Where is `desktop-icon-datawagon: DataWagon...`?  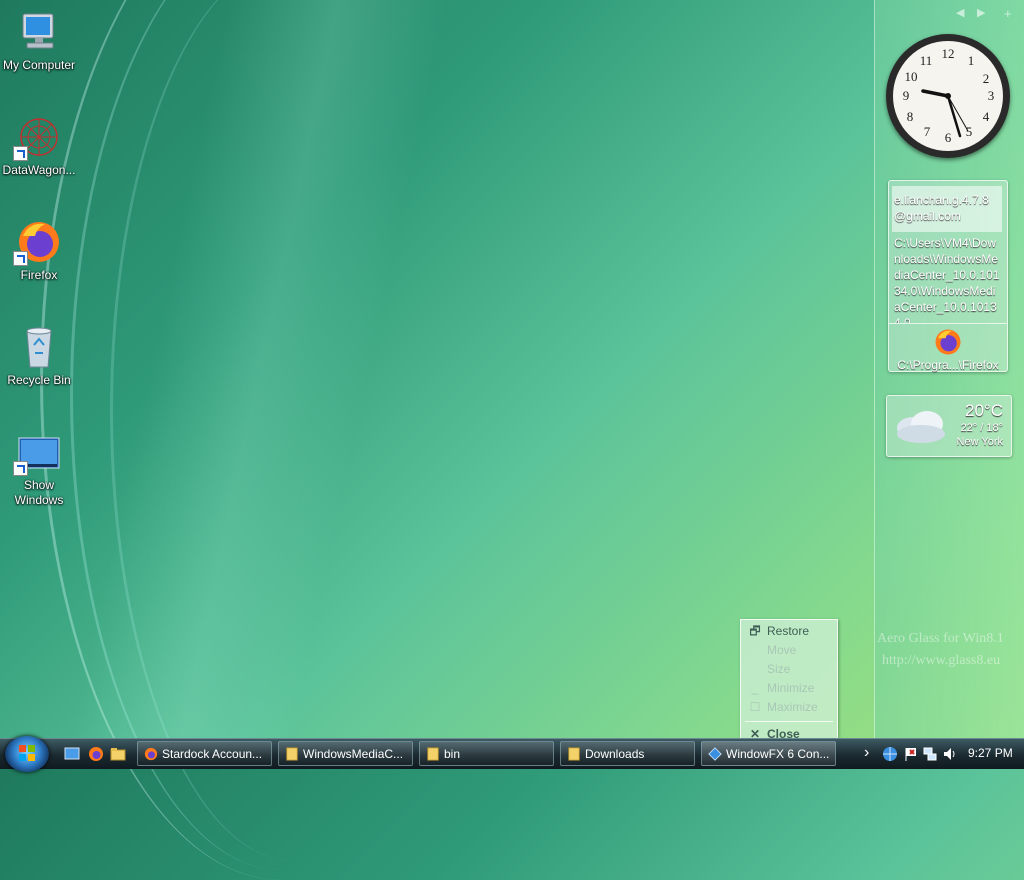 desktop-icon-datawagon: DataWagon... is located at coordinates (39, 142).